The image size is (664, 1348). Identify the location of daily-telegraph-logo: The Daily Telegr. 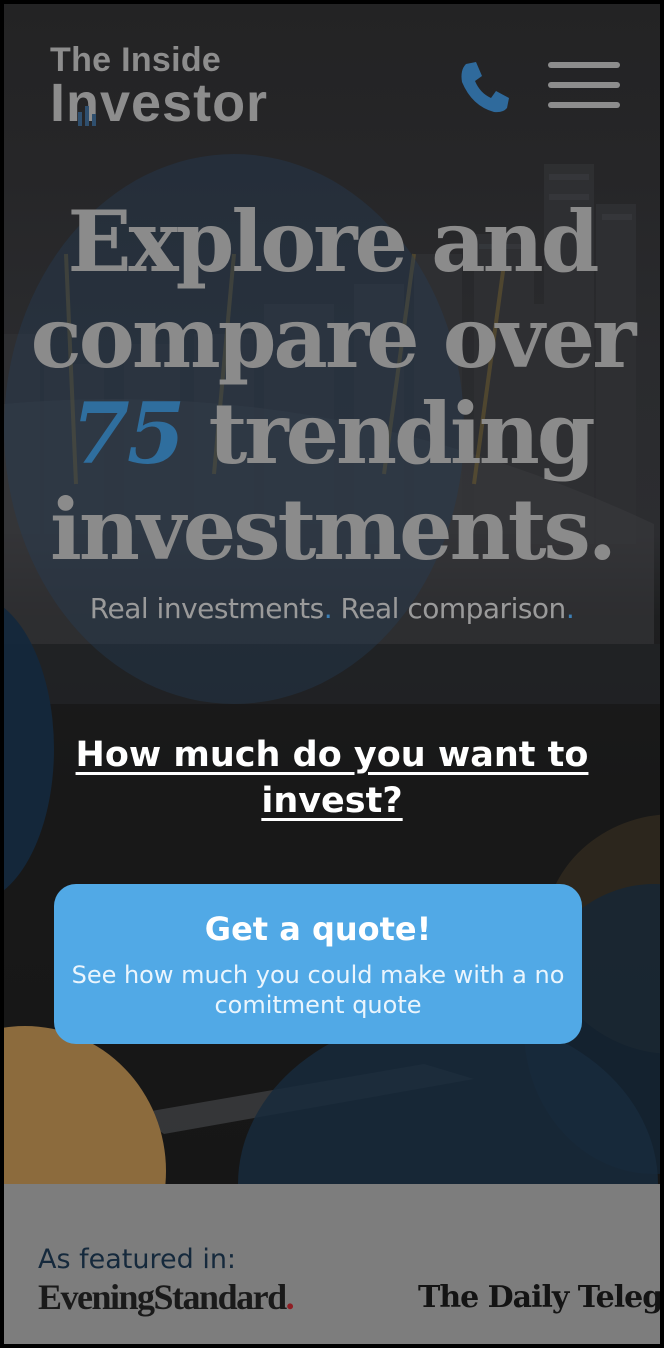
(539, 1297).